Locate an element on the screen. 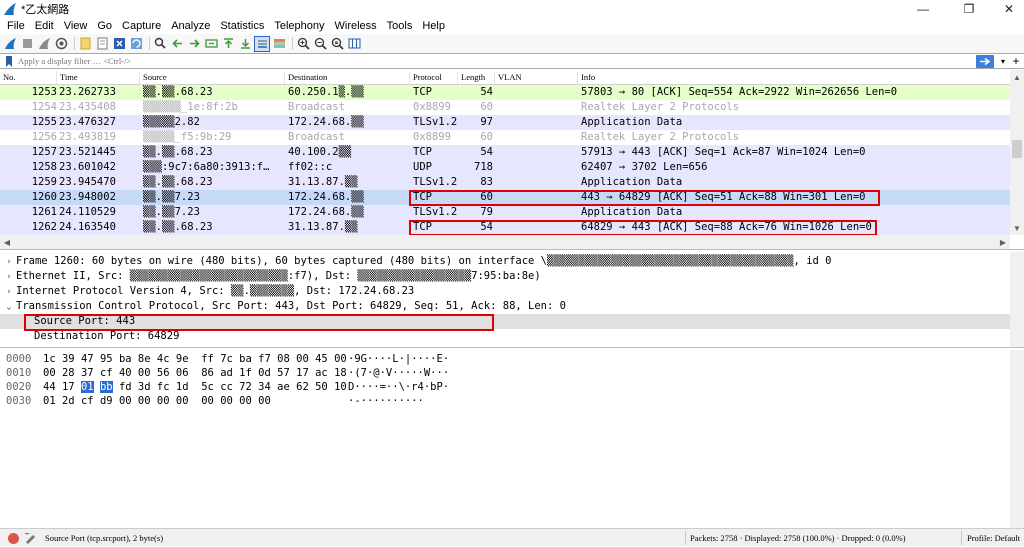 This screenshot has height=547, width=1024. scroll-right-icon: ▶ is located at coordinates (1003, 242).